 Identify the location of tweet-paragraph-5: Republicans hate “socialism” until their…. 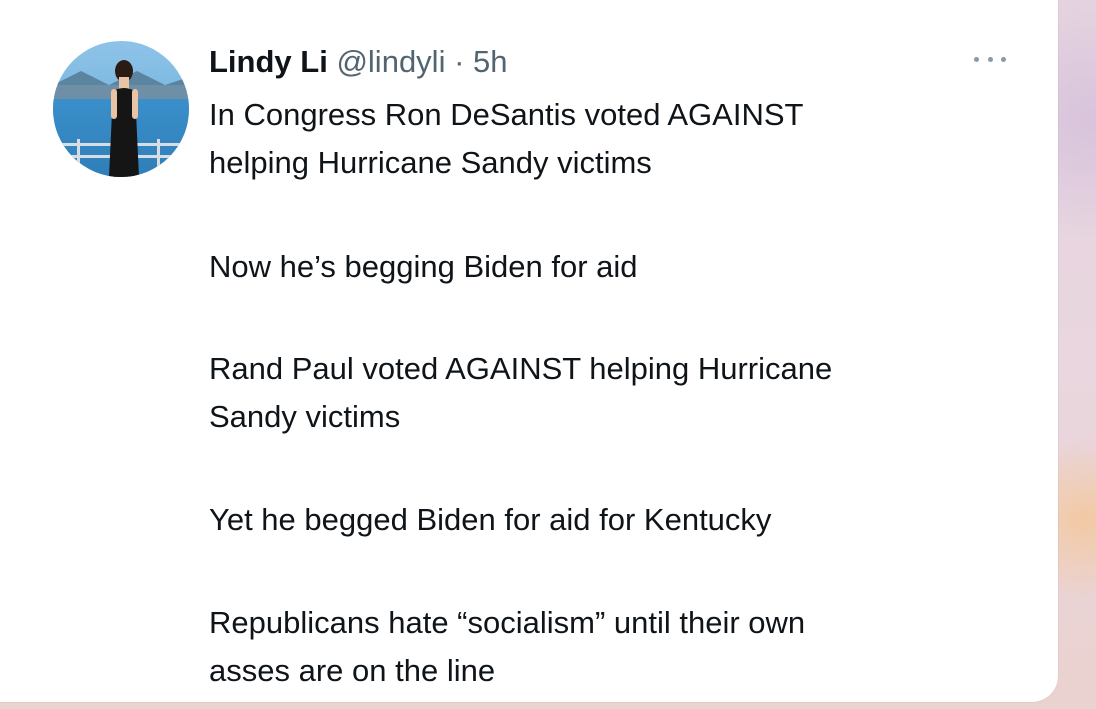
(507, 646).